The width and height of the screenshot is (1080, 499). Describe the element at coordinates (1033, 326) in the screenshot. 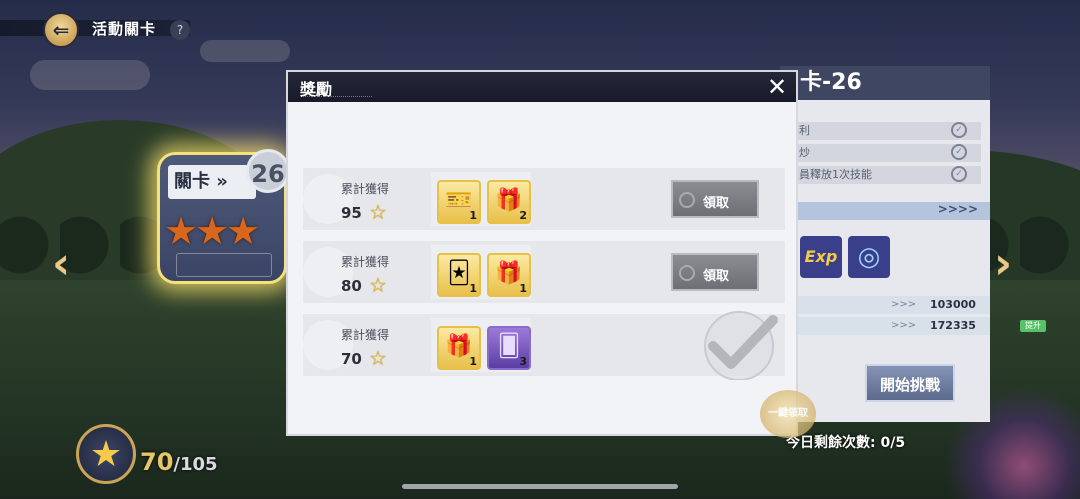

I see `stat-tag: 提升` at that location.